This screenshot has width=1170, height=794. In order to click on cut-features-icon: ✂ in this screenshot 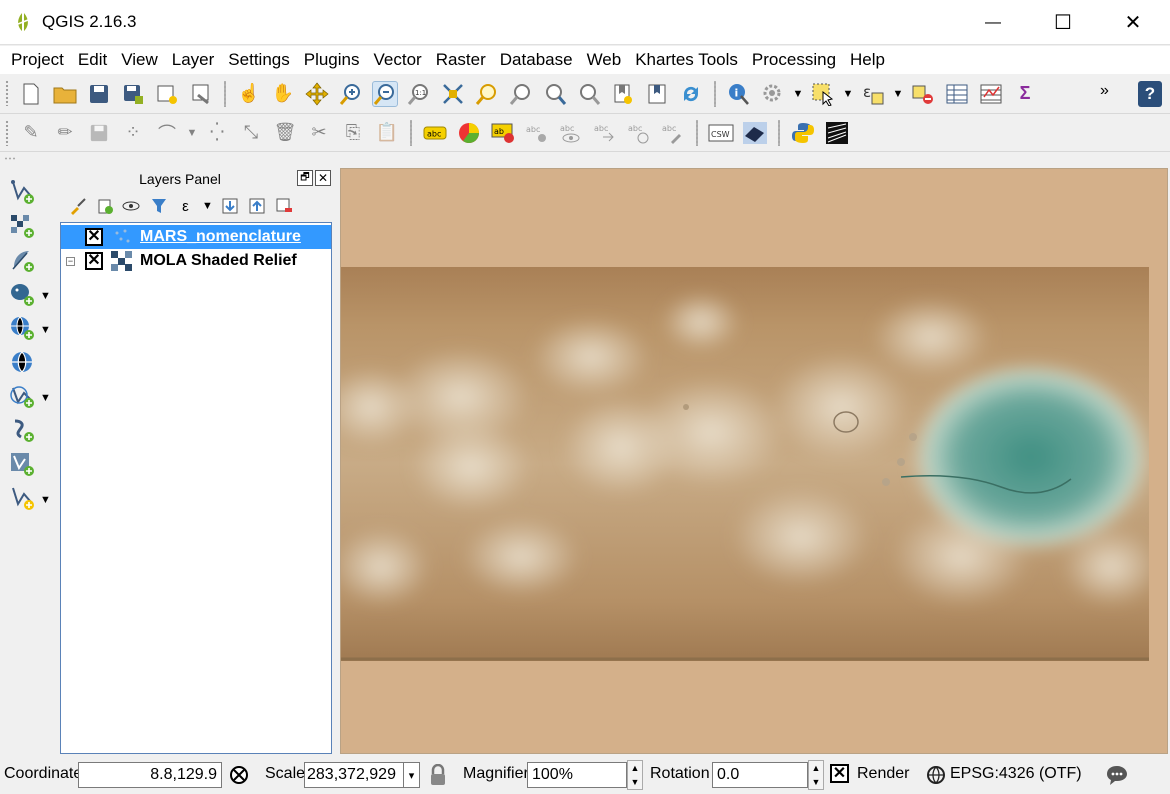, I will do `click(319, 133)`.